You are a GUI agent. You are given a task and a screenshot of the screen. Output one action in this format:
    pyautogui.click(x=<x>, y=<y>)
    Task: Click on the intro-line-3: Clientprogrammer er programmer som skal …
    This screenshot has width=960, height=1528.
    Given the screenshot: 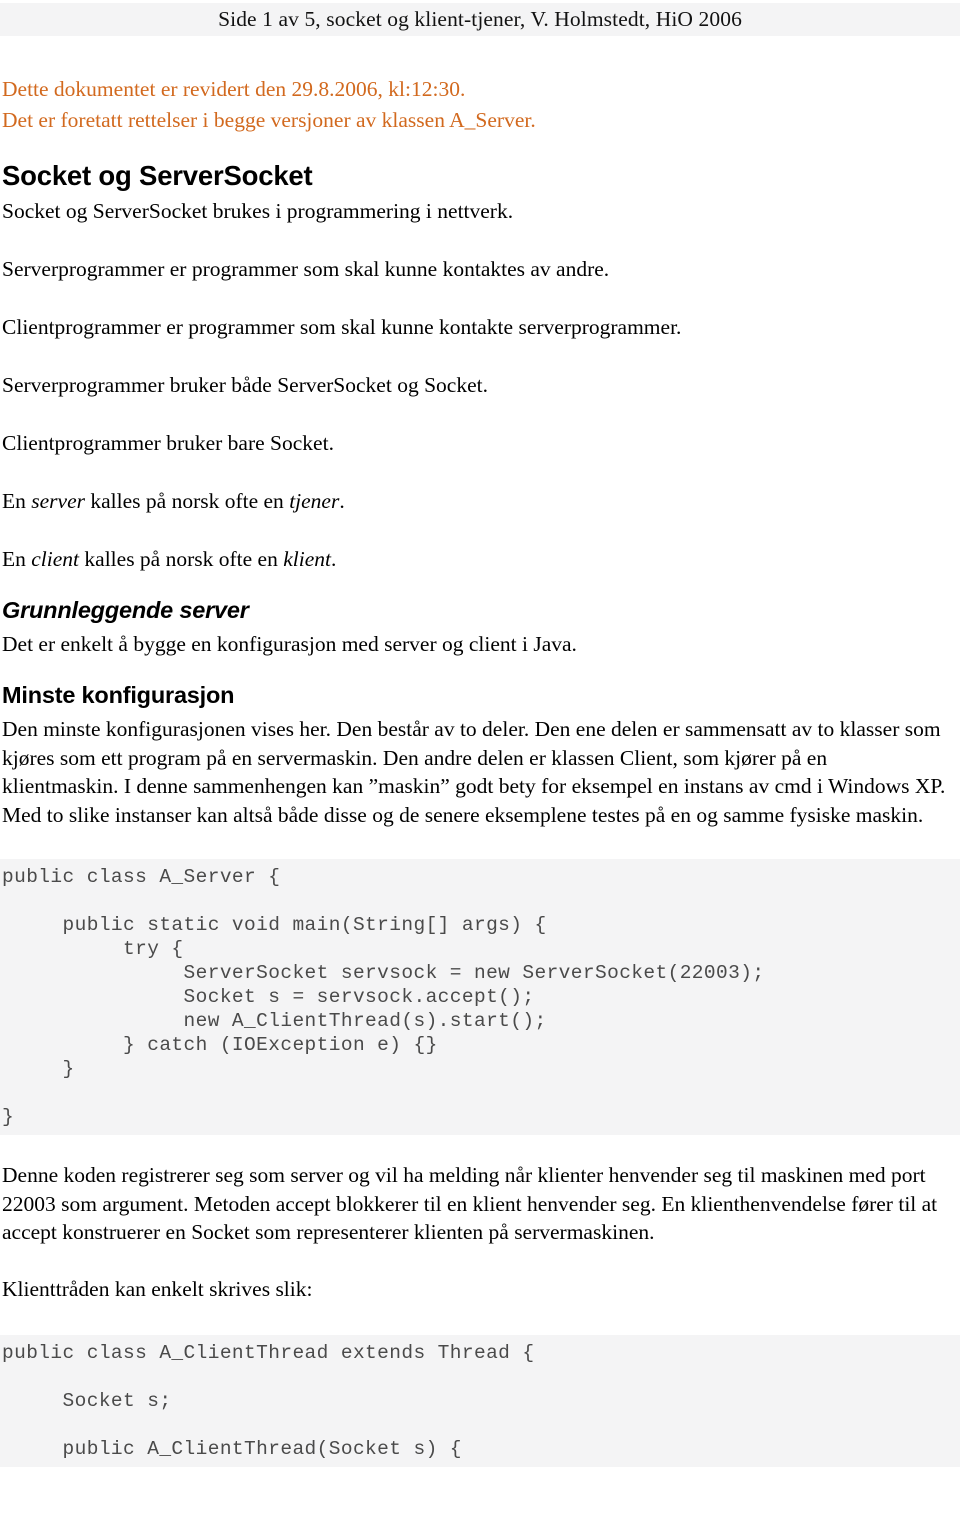 What is the action you would take?
    pyautogui.click(x=342, y=327)
    